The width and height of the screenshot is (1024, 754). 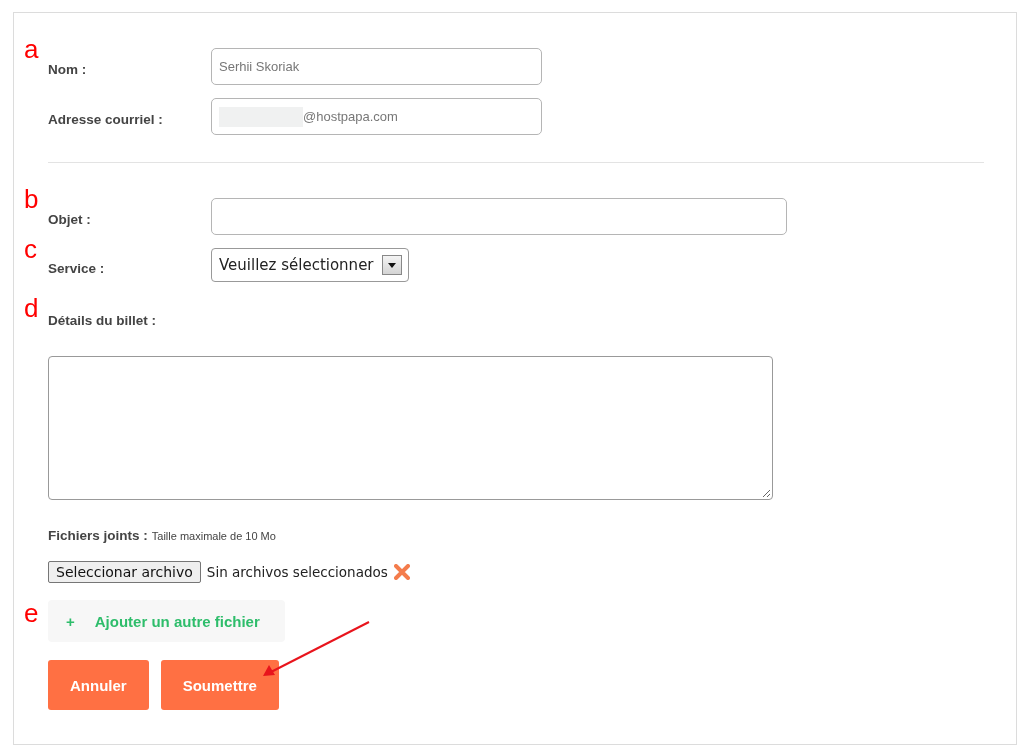 I want to click on field-label: Objet :, so click(x=69, y=219).